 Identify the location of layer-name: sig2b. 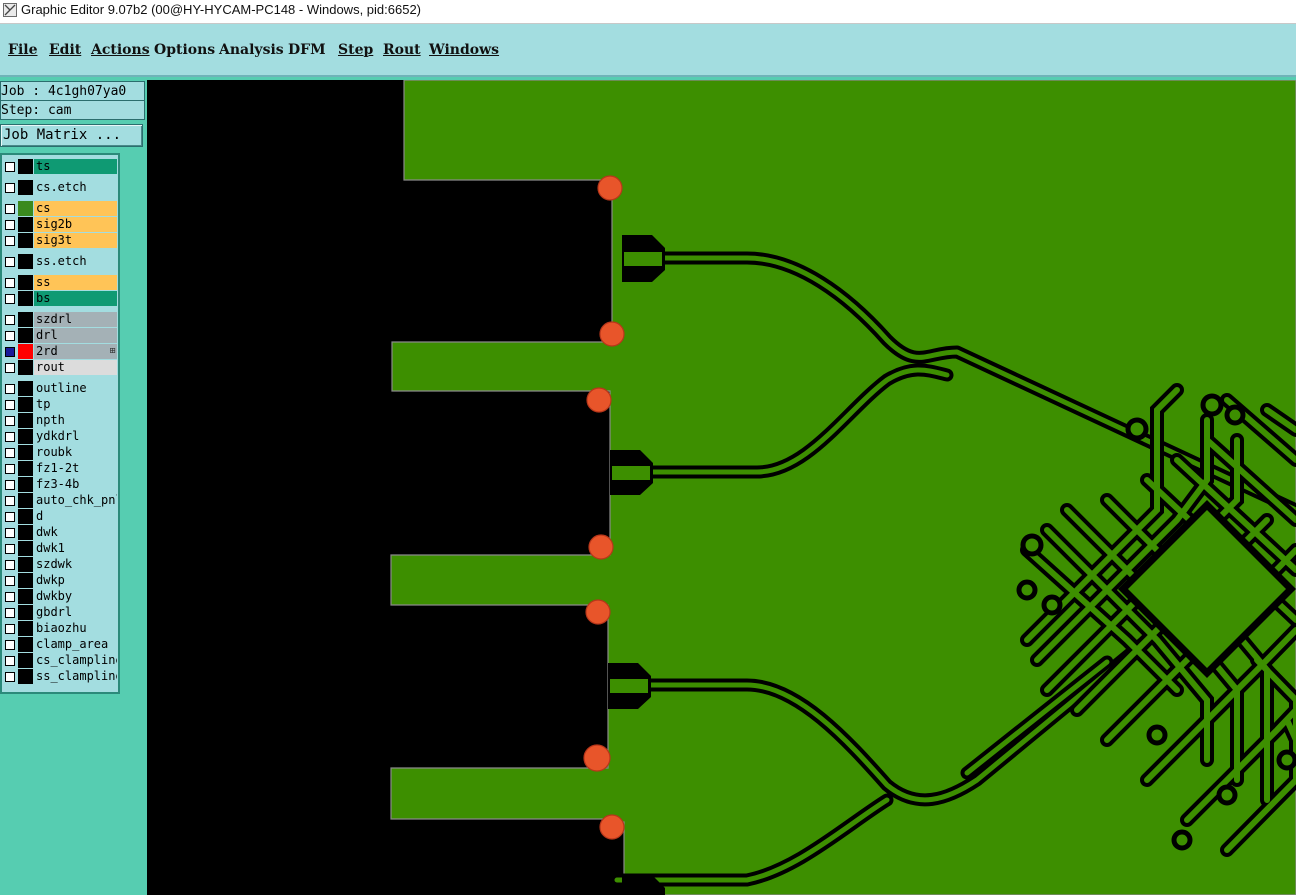
(75, 224).